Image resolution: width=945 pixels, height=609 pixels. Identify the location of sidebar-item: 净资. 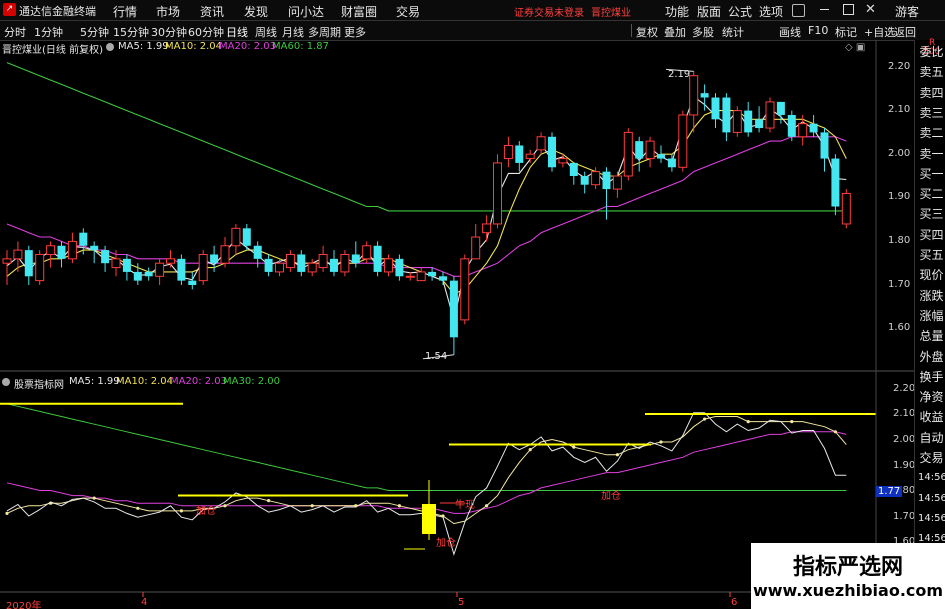
(931, 397).